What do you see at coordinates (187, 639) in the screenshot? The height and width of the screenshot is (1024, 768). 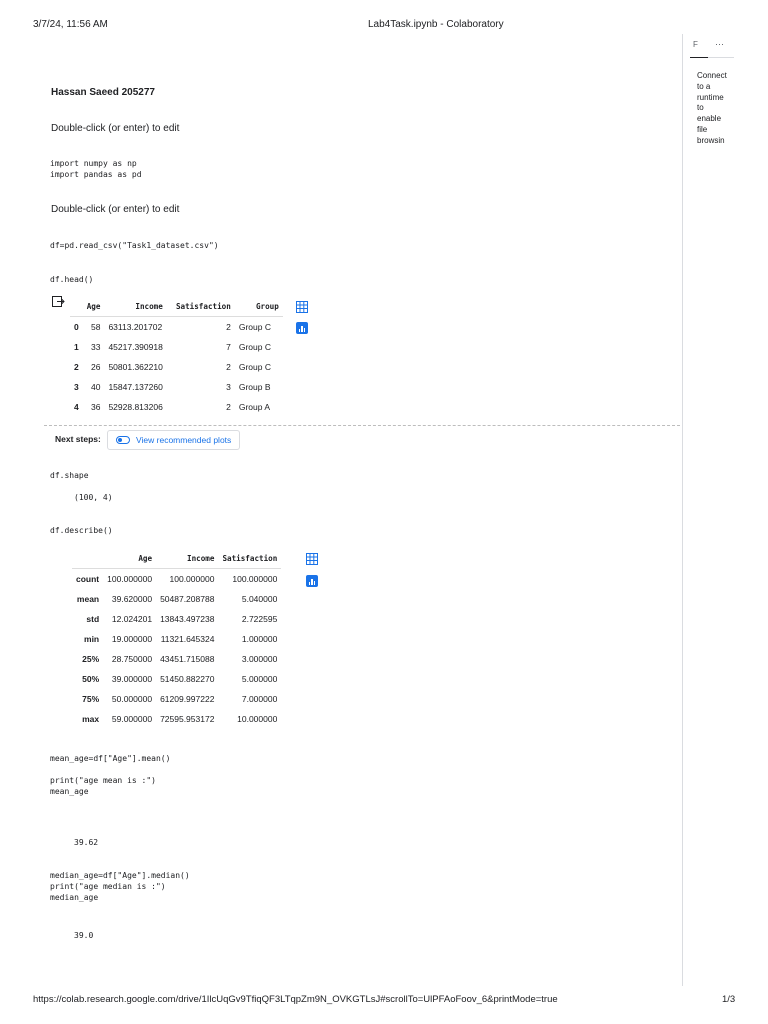 I see `table-cell: 11321.645324` at bounding box center [187, 639].